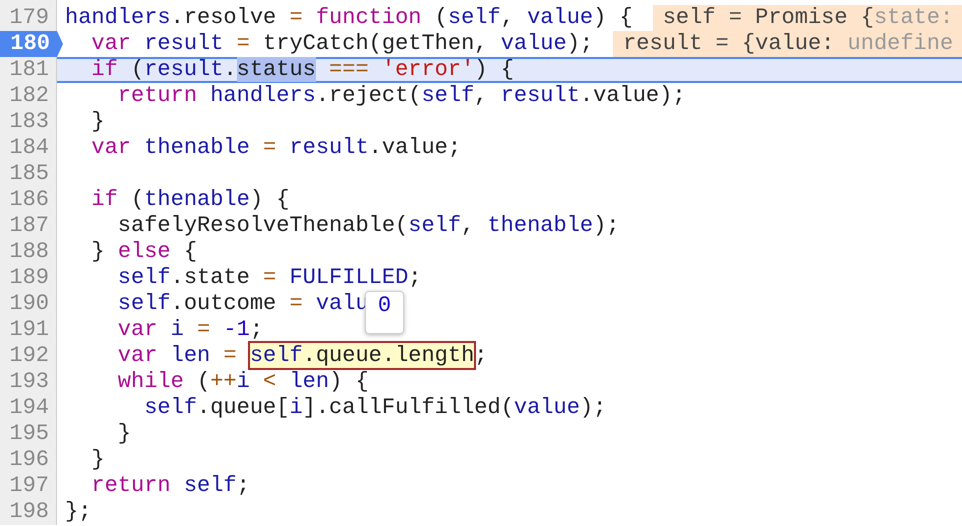 Image resolution: width=962 pixels, height=526 pixels. I want to click on code-line: var thenable = result.value;, so click(276, 148).